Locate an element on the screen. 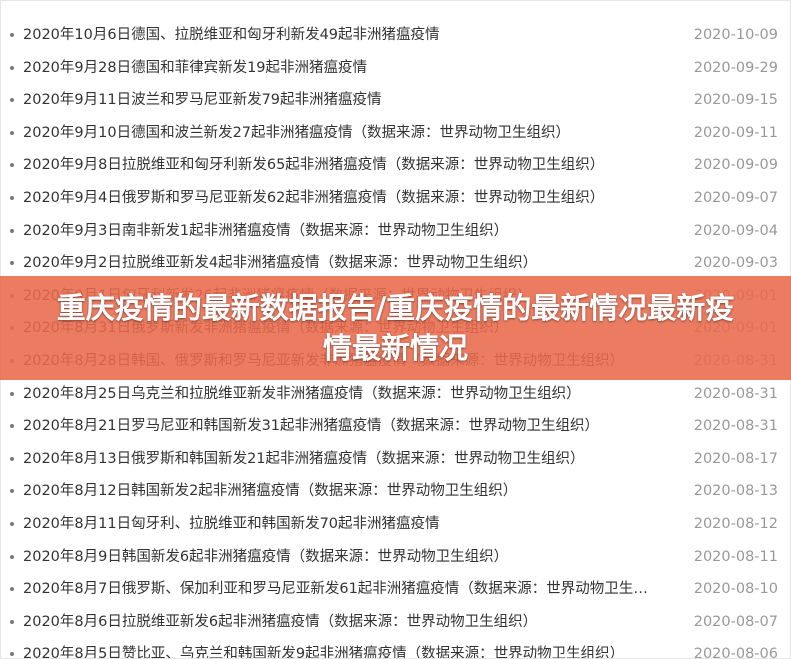  news-date: 2020-09-15 is located at coordinates (735, 100).